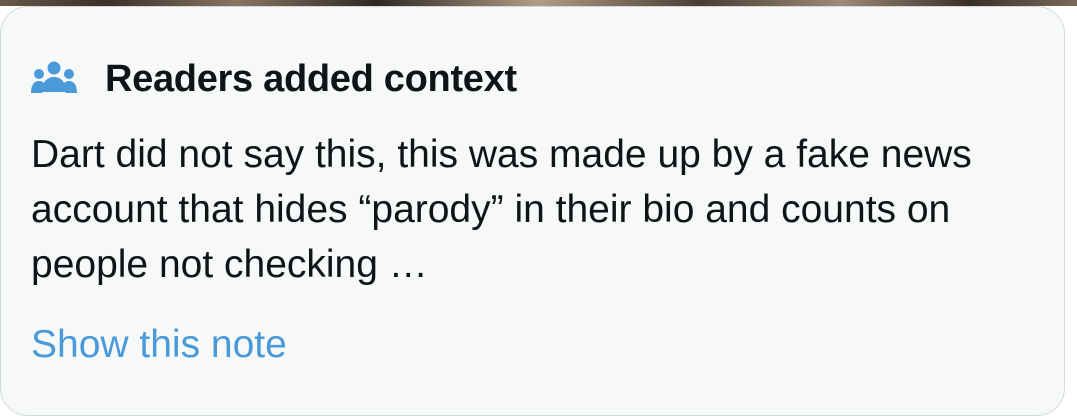 The height and width of the screenshot is (416, 1077). What do you see at coordinates (159, 344) in the screenshot?
I see `show-this-note-link: Show this note` at bounding box center [159, 344].